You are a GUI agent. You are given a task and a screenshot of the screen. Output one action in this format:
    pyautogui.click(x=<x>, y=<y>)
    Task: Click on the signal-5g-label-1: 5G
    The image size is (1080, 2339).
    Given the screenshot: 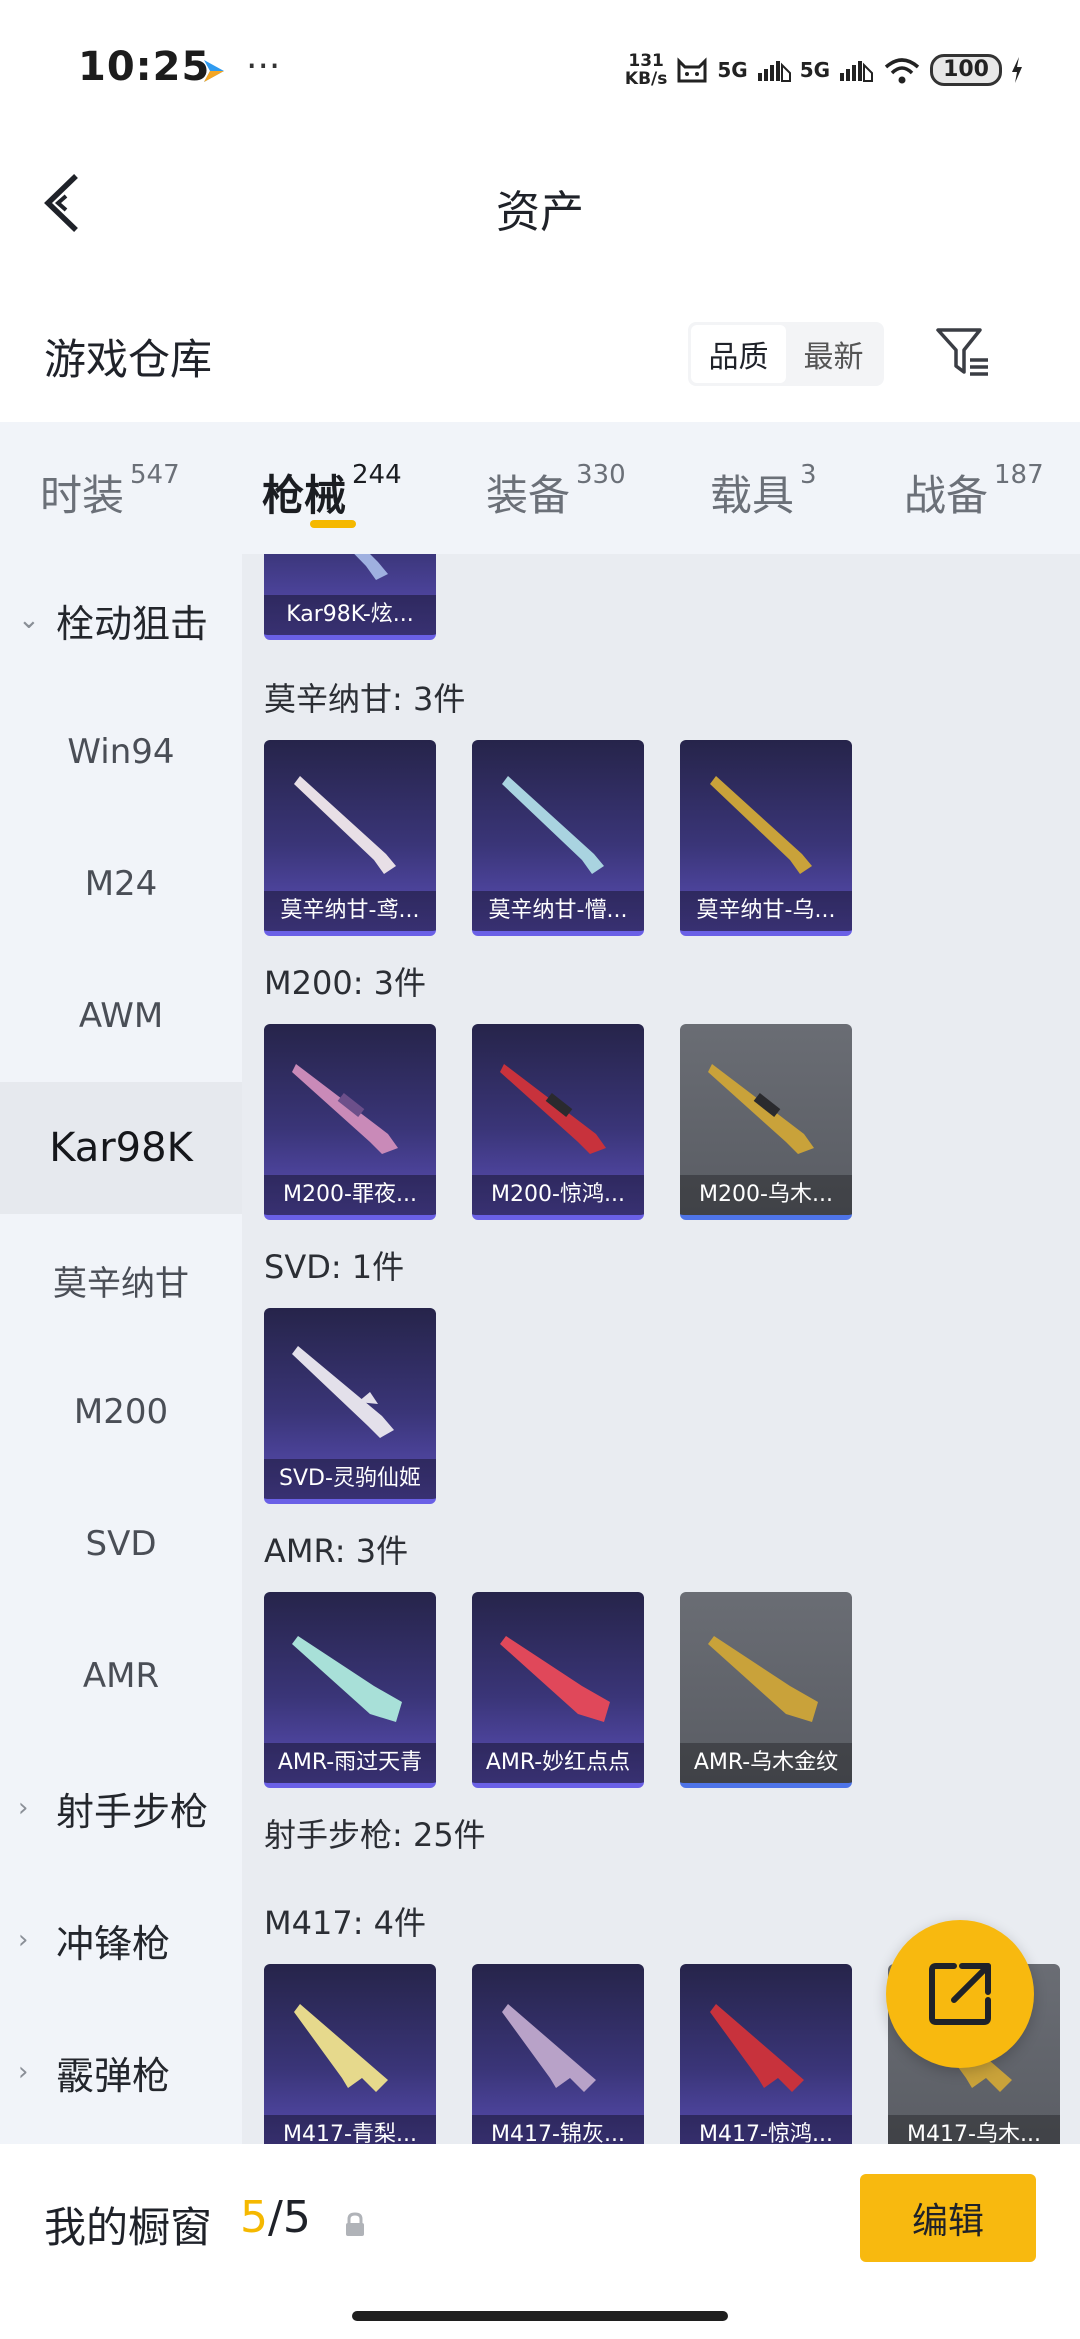 What is the action you would take?
    pyautogui.click(x=732, y=70)
    